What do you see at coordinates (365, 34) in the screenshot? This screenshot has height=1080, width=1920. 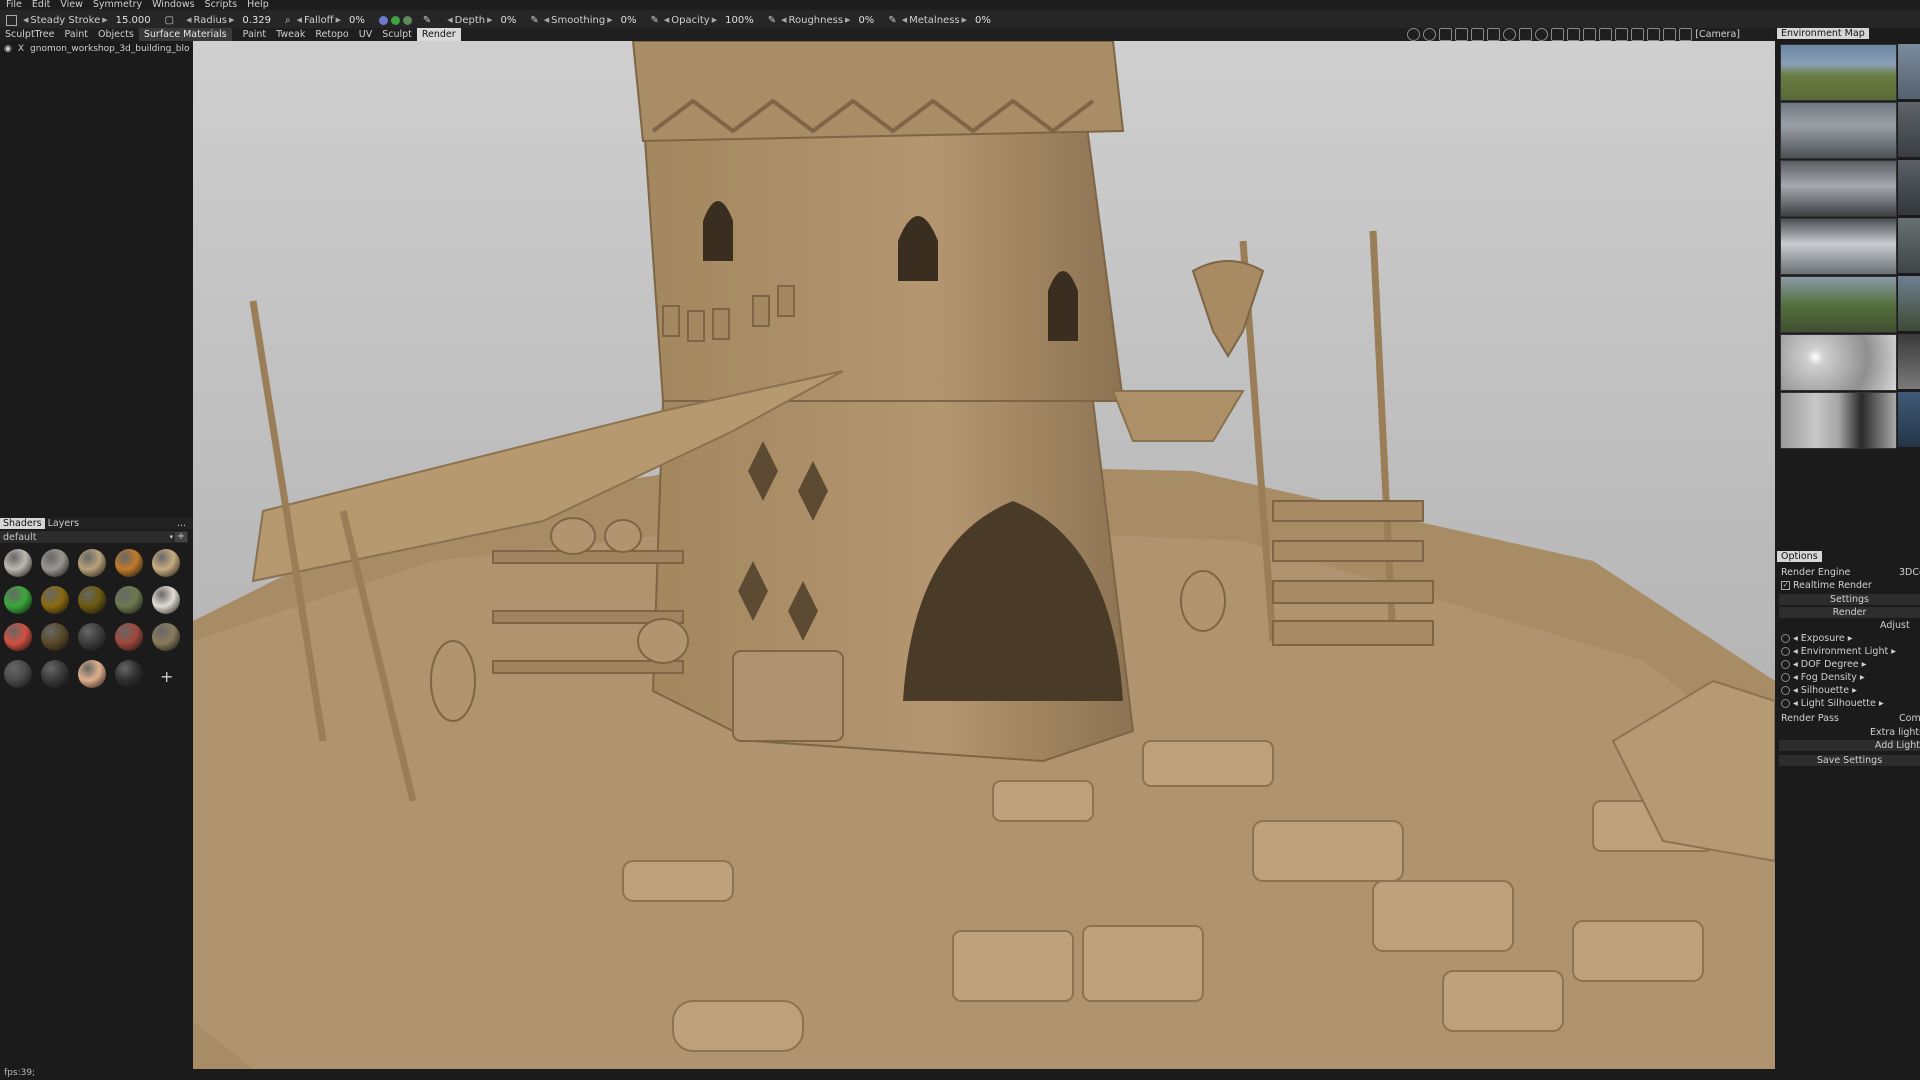 I see `tab-uv: UV` at bounding box center [365, 34].